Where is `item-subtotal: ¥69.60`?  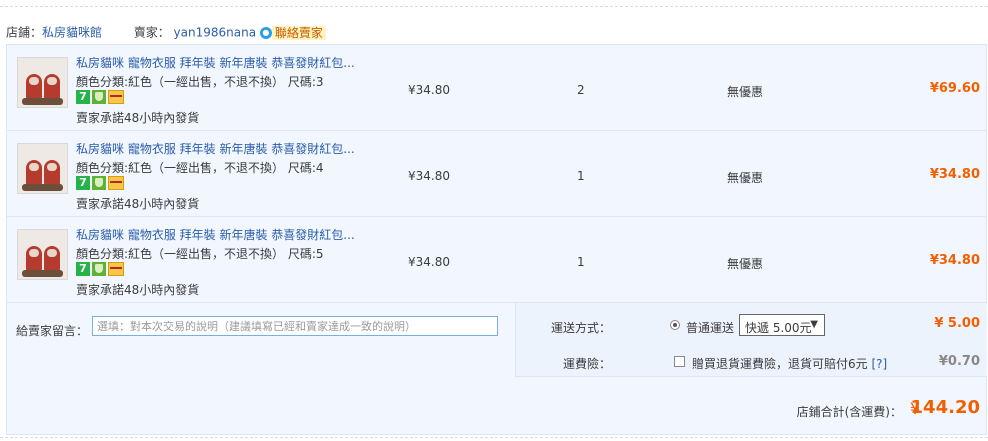 item-subtotal: ¥69.60 is located at coordinates (954, 88).